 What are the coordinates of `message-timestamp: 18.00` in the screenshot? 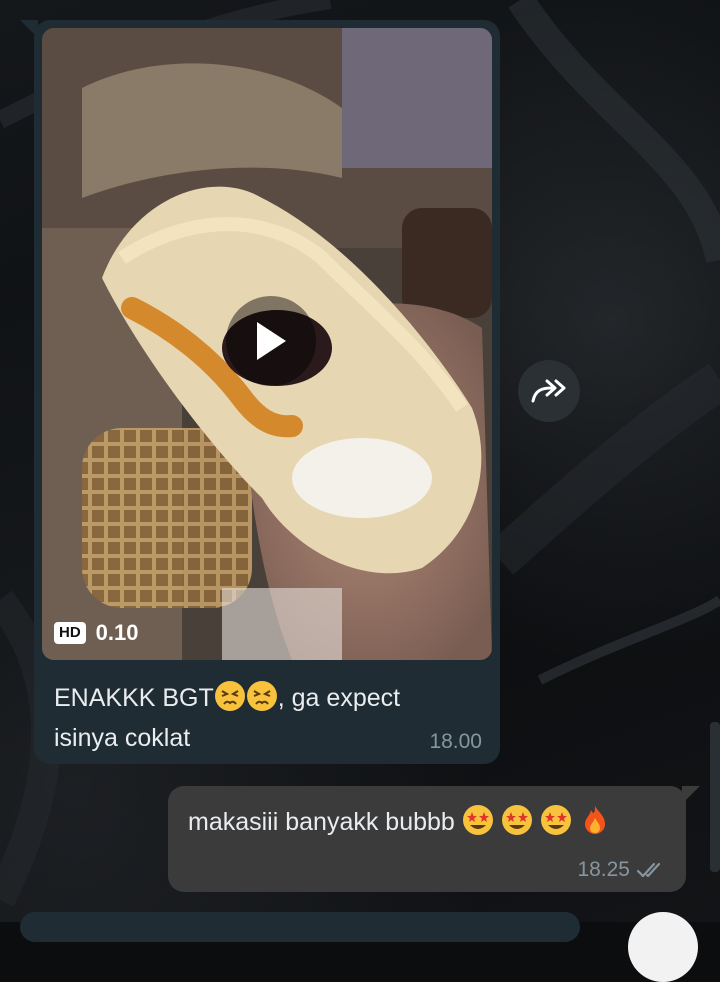 It's located at (455, 741).